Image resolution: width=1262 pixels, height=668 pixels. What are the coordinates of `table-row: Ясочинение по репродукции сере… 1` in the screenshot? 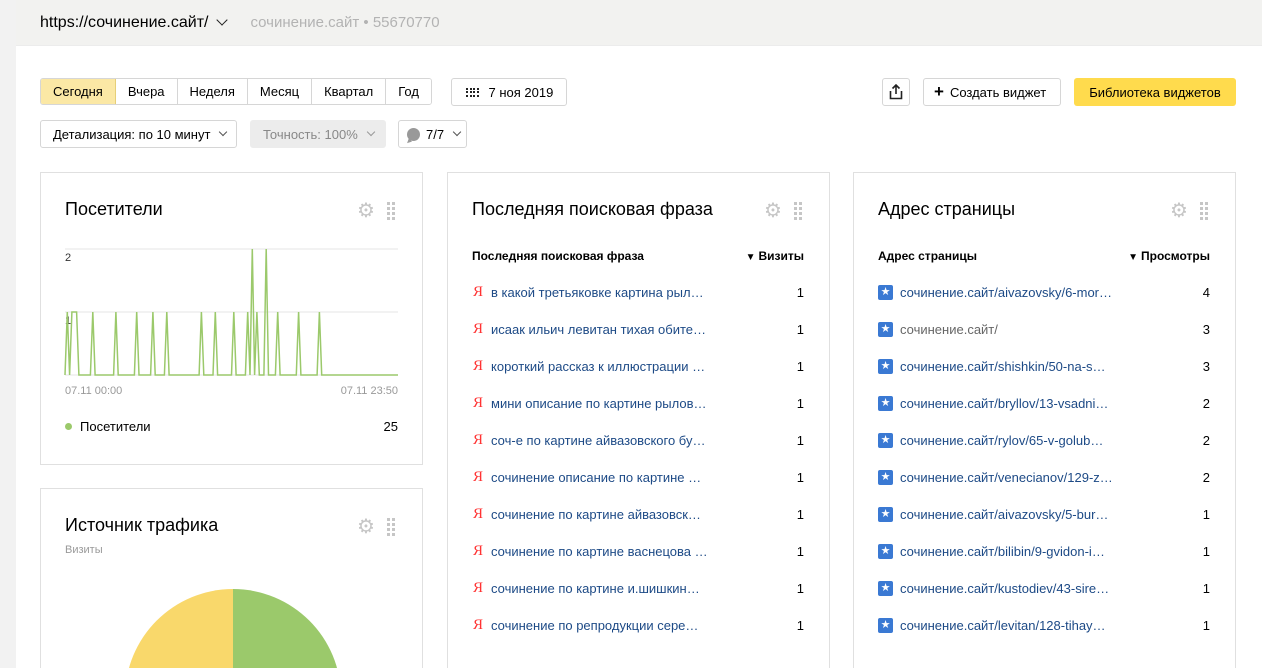 It's located at (638, 625).